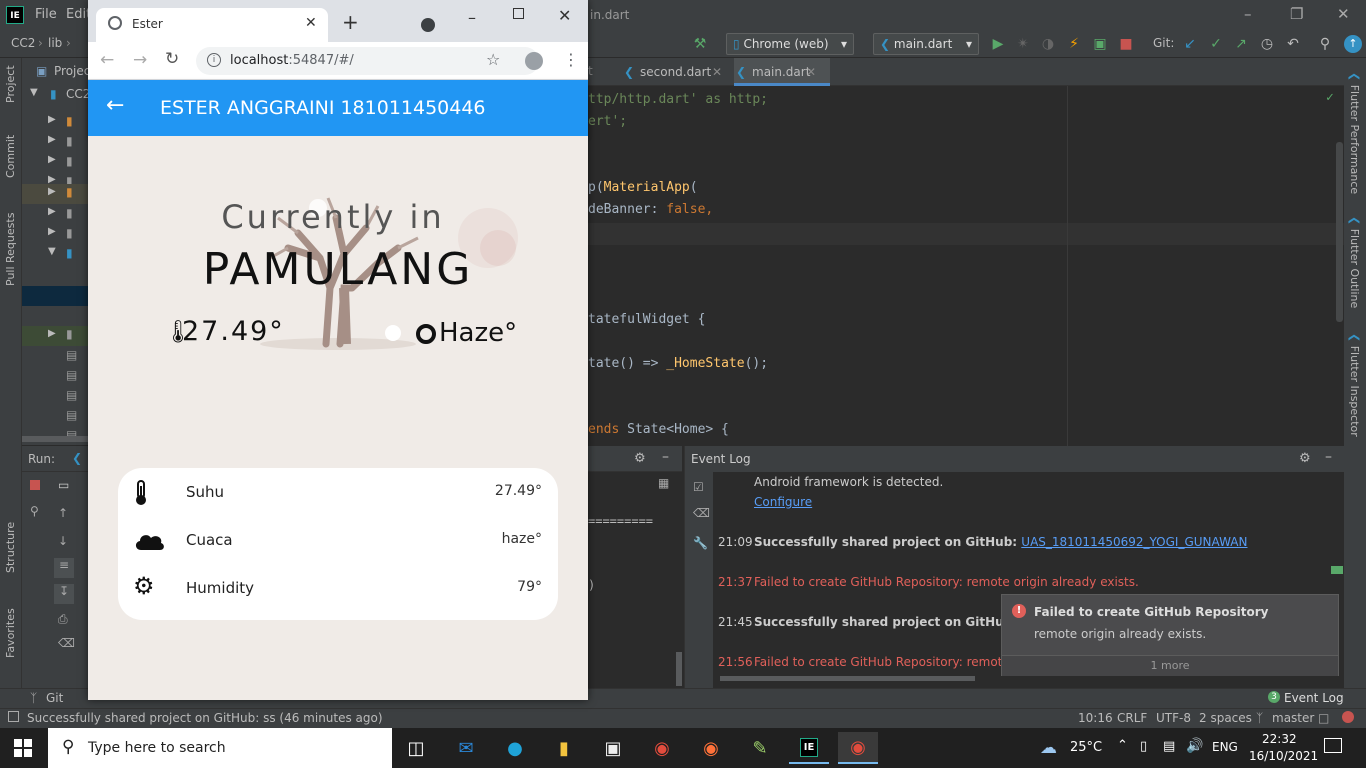  What do you see at coordinates (64, 594) in the screenshot?
I see `scroll-to-end-icon: ↧` at bounding box center [64, 594].